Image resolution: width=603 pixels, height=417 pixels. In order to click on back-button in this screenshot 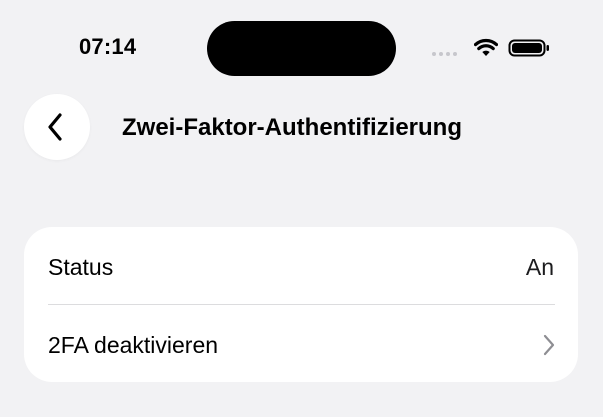, I will do `click(57, 127)`.